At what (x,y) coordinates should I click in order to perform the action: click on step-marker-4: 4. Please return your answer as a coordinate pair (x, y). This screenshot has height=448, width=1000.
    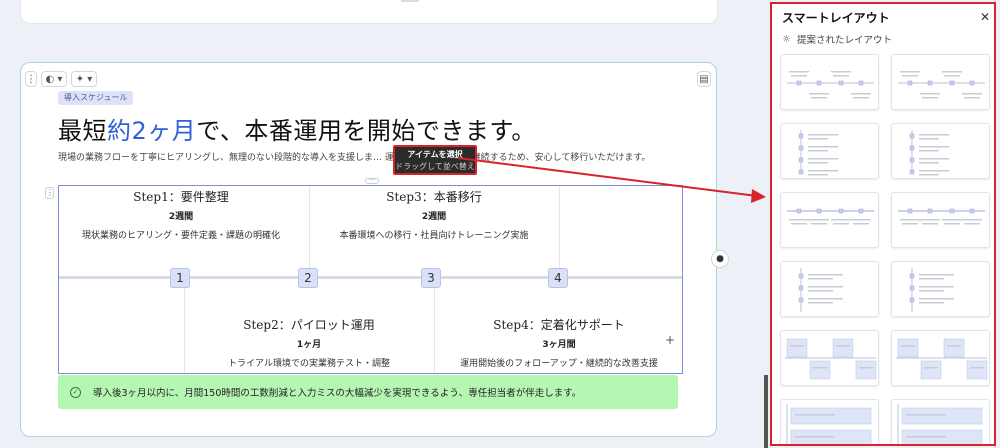
    Looking at the image, I should click on (558, 278).